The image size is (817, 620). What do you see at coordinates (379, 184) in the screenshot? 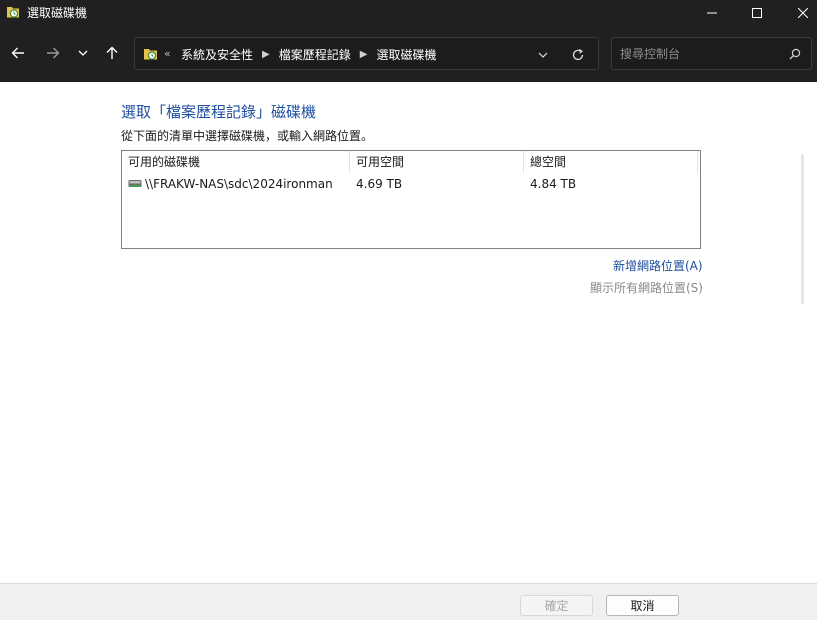
I see `drive-free-space: 4.69 TB` at bounding box center [379, 184].